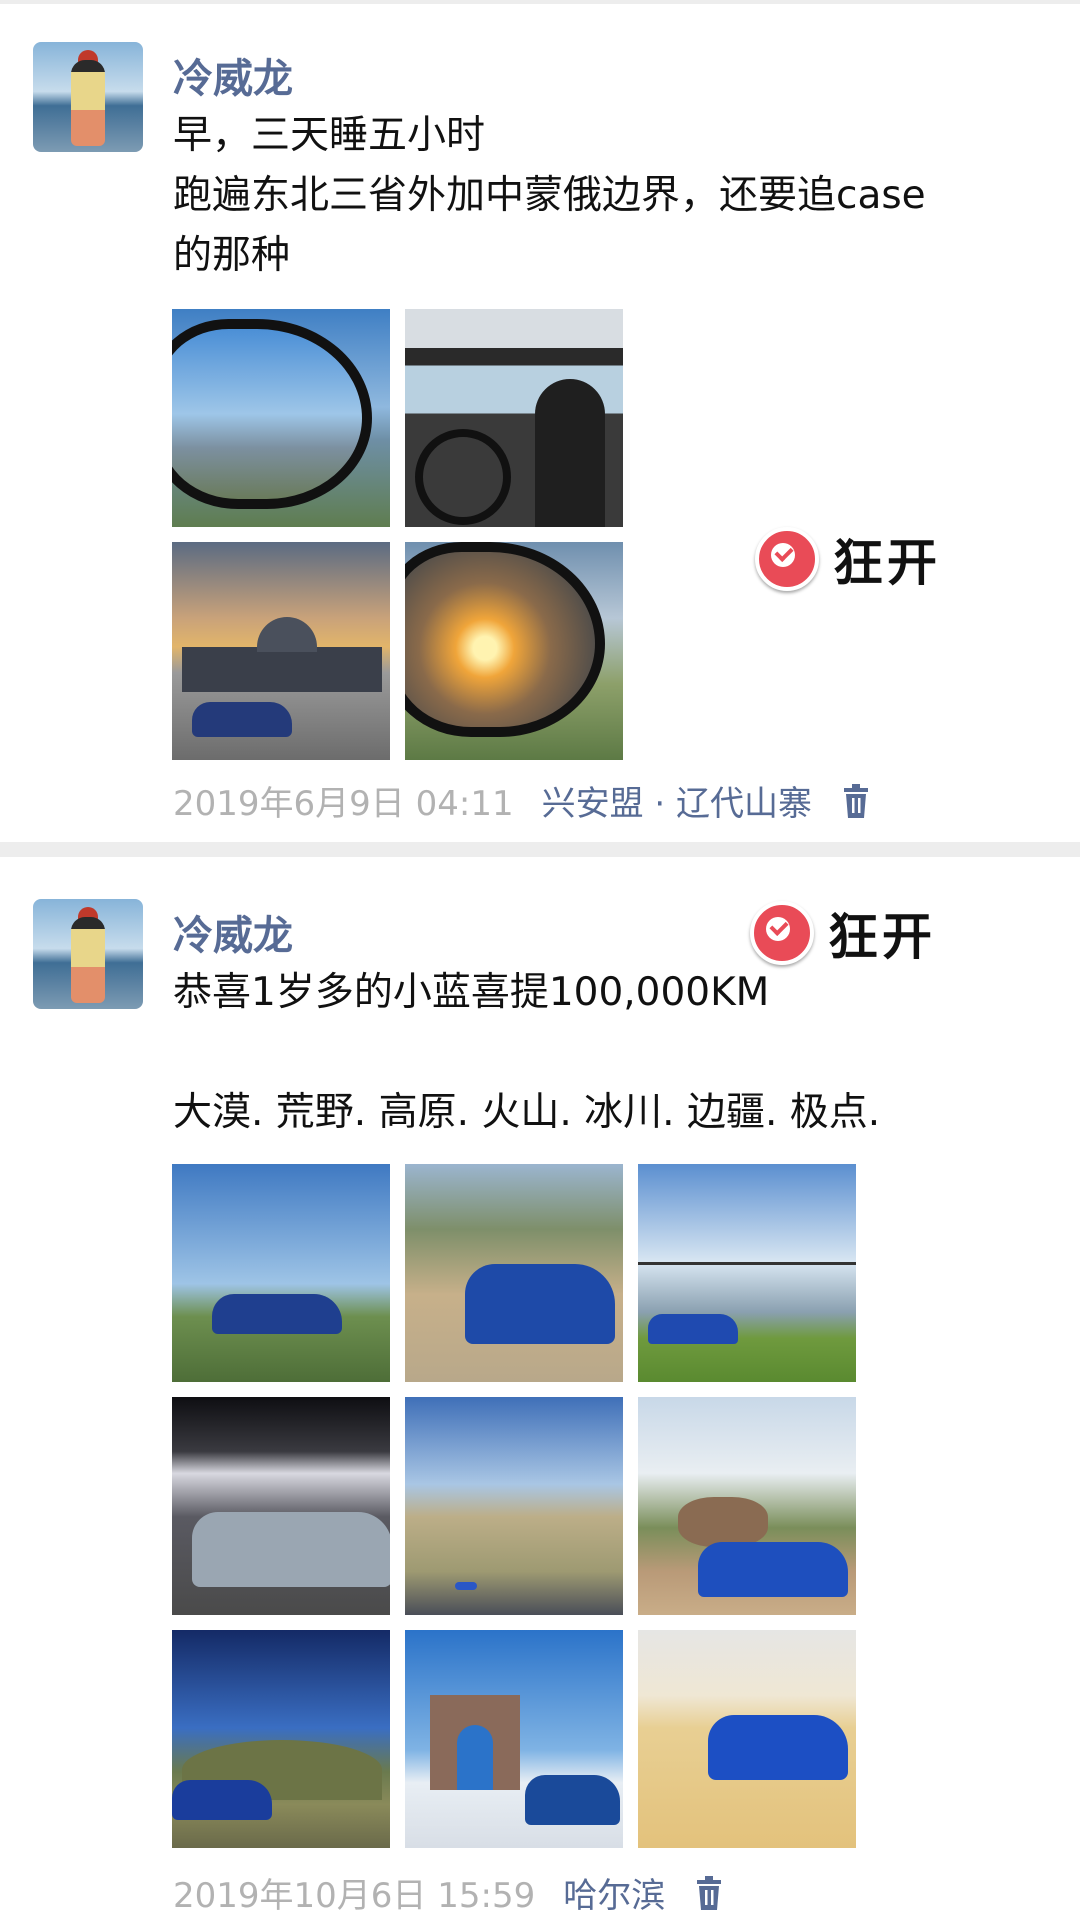 Image resolution: width=1080 pixels, height=1917 pixels. I want to click on photo-car-railway, so click(747, 1273).